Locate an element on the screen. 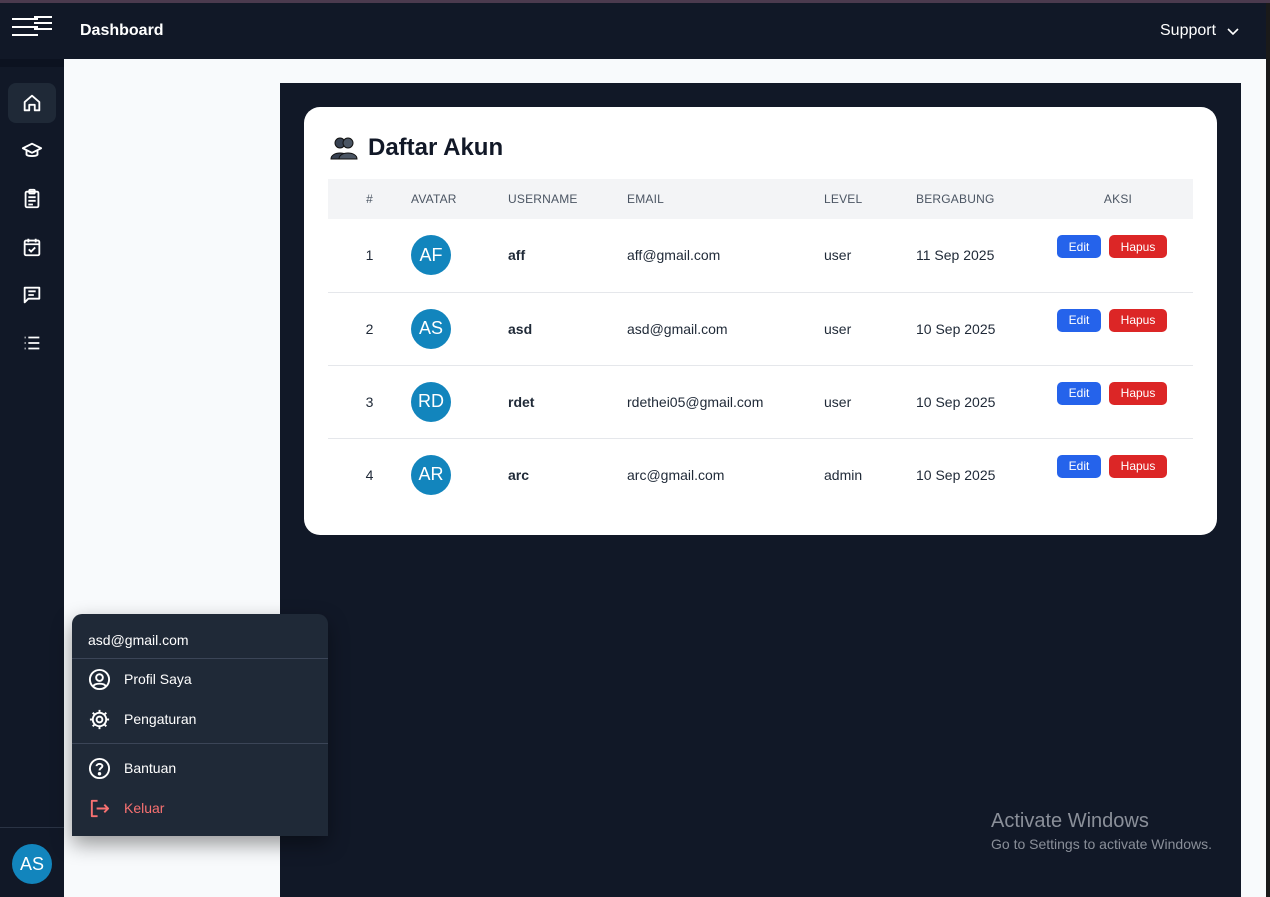 The height and width of the screenshot is (897, 1270). top-bar: Dashboard Support is located at coordinates (635, 31).